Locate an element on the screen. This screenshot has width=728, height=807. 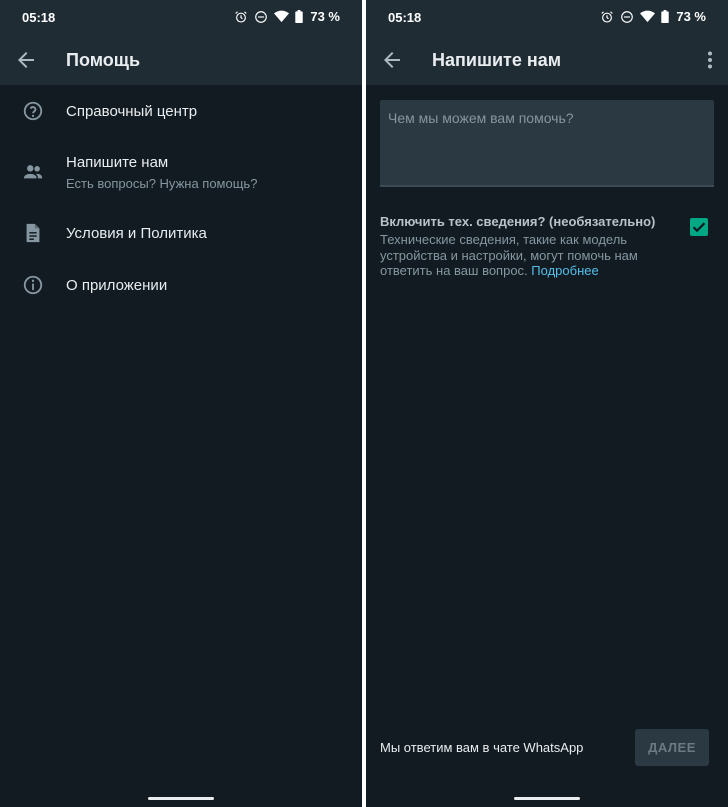
menu-item-label: О приложении is located at coordinates (117, 285).